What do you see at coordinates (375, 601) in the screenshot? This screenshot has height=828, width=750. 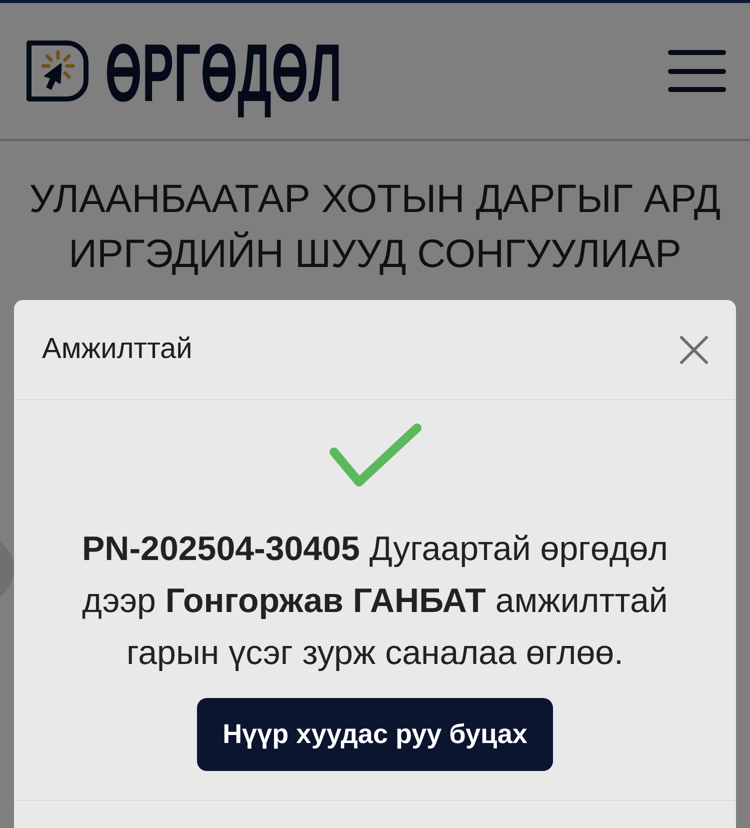 I see `success-message: PN-202504-30405 Дугаартай өргөдөл дээр Гонгоржав ГАНБАТ амжилттай гарын үсэг зурж саналаа өглөө.` at bounding box center [375, 601].